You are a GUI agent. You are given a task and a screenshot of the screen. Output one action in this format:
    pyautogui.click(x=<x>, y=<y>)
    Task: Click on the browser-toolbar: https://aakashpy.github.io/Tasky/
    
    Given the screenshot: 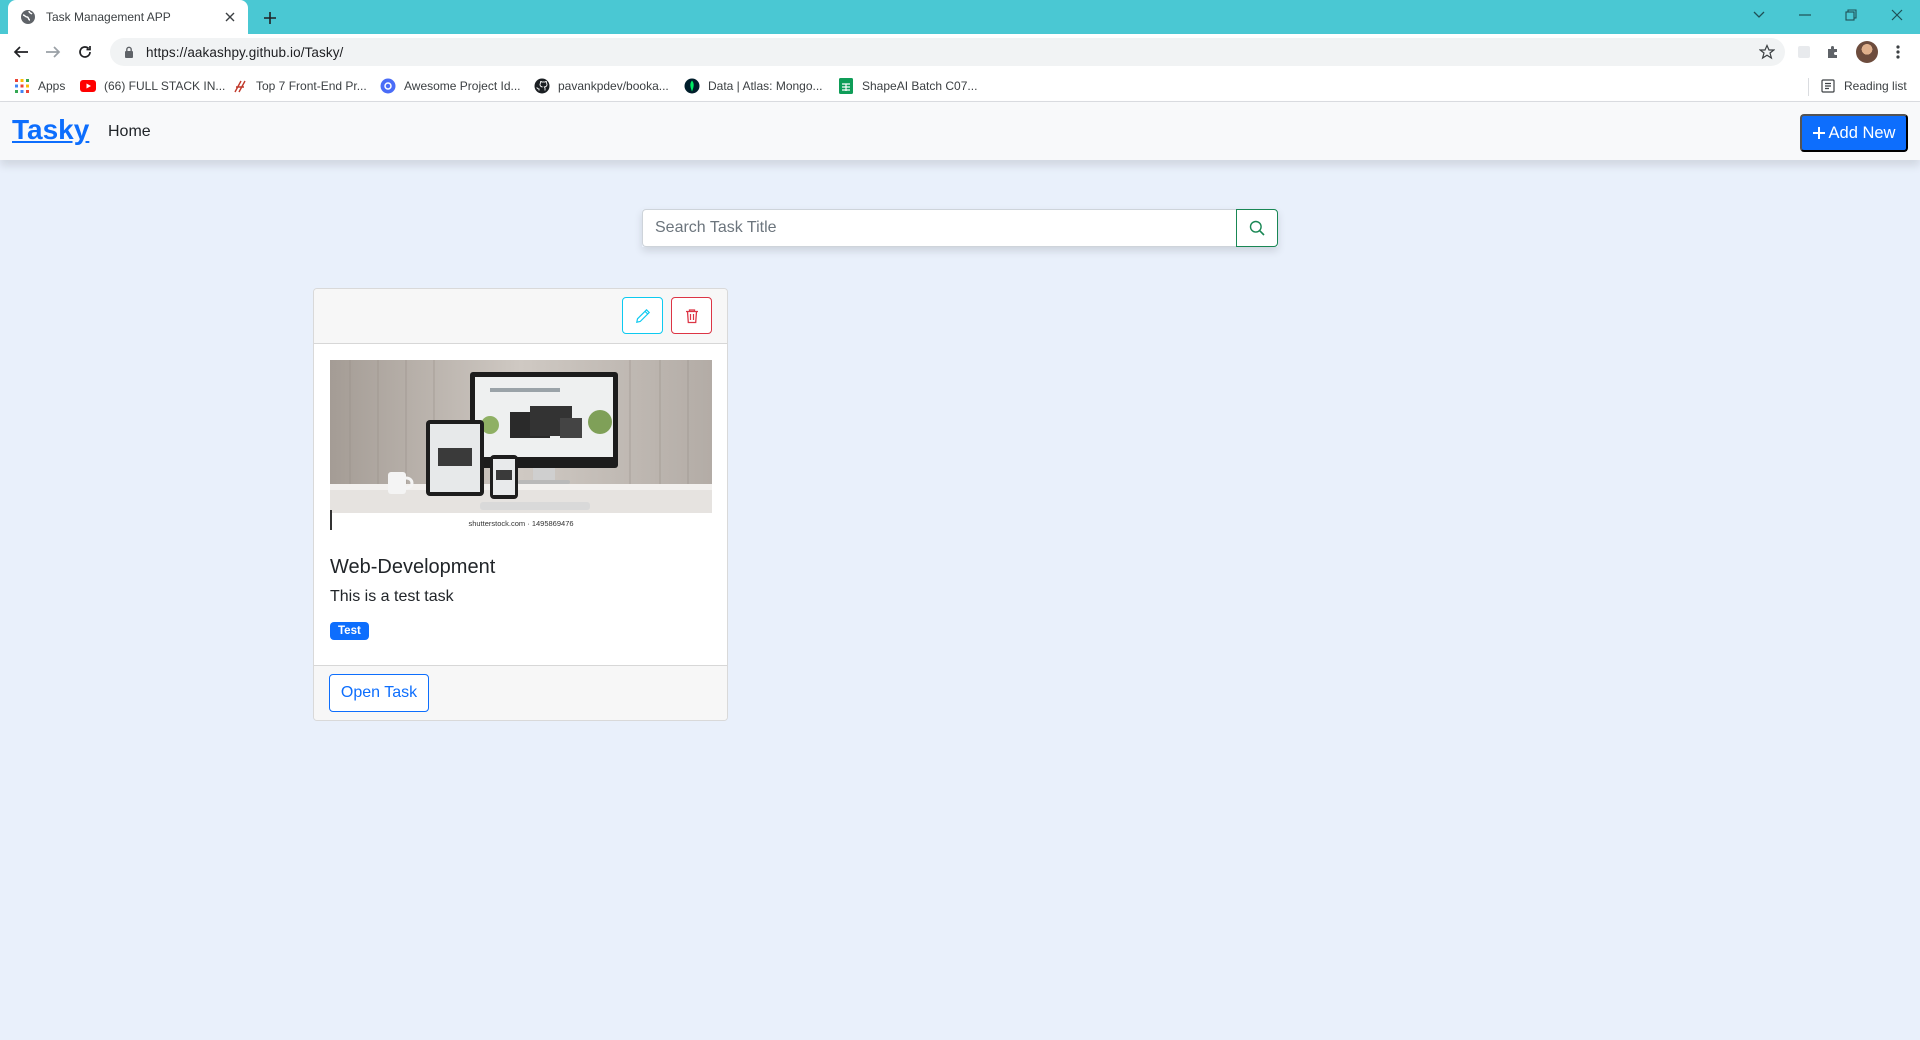 What is the action you would take?
    pyautogui.click(x=960, y=52)
    